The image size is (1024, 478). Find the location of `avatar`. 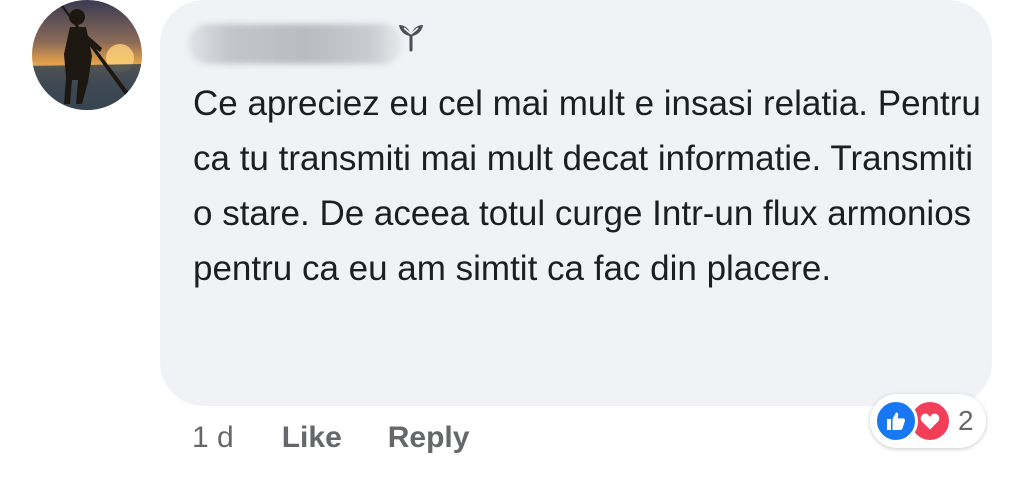

avatar is located at coordinates (87, 55).